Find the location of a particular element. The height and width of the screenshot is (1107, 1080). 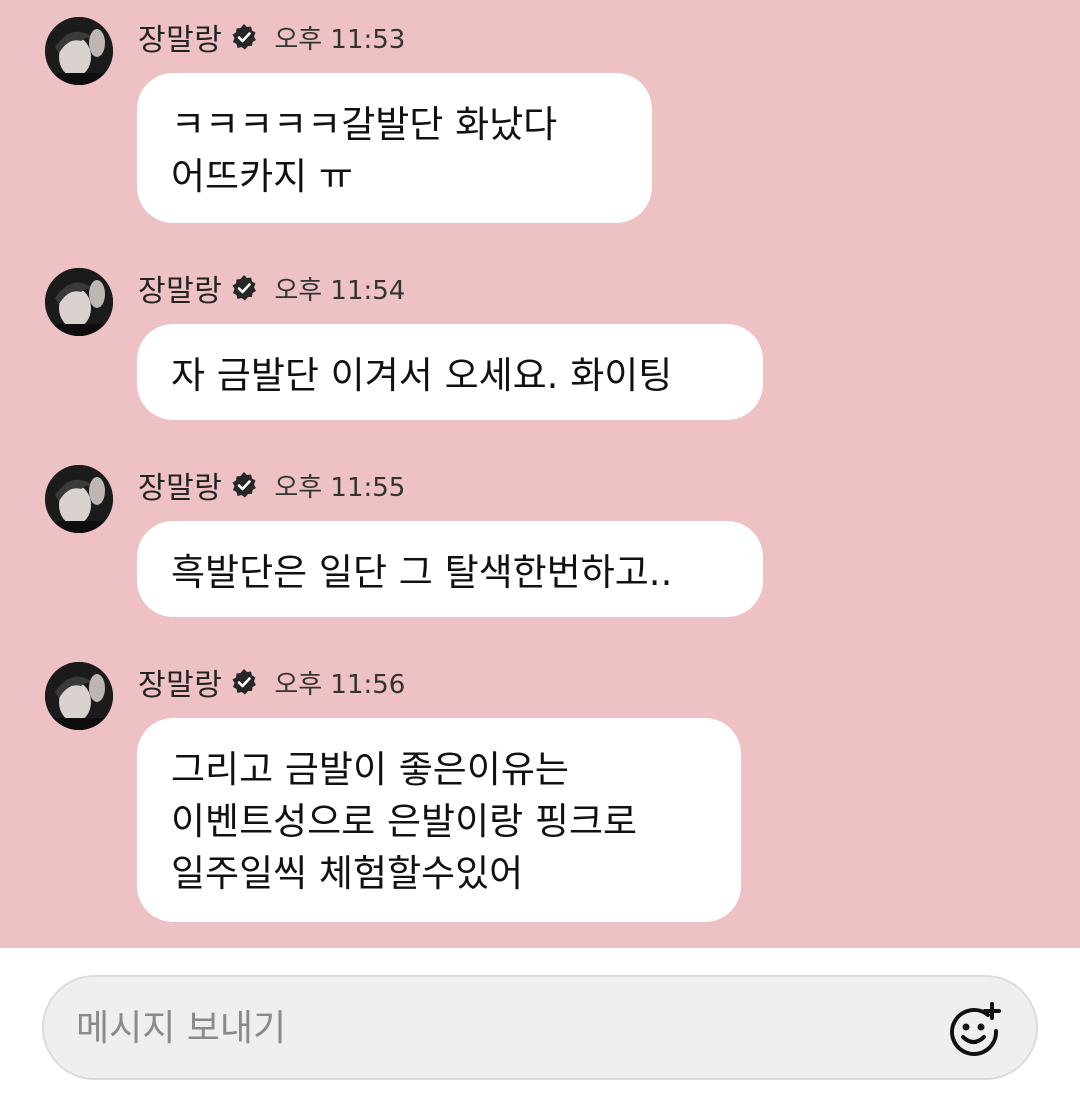

add-emoji-icon is located at coordinates (974, 1029).